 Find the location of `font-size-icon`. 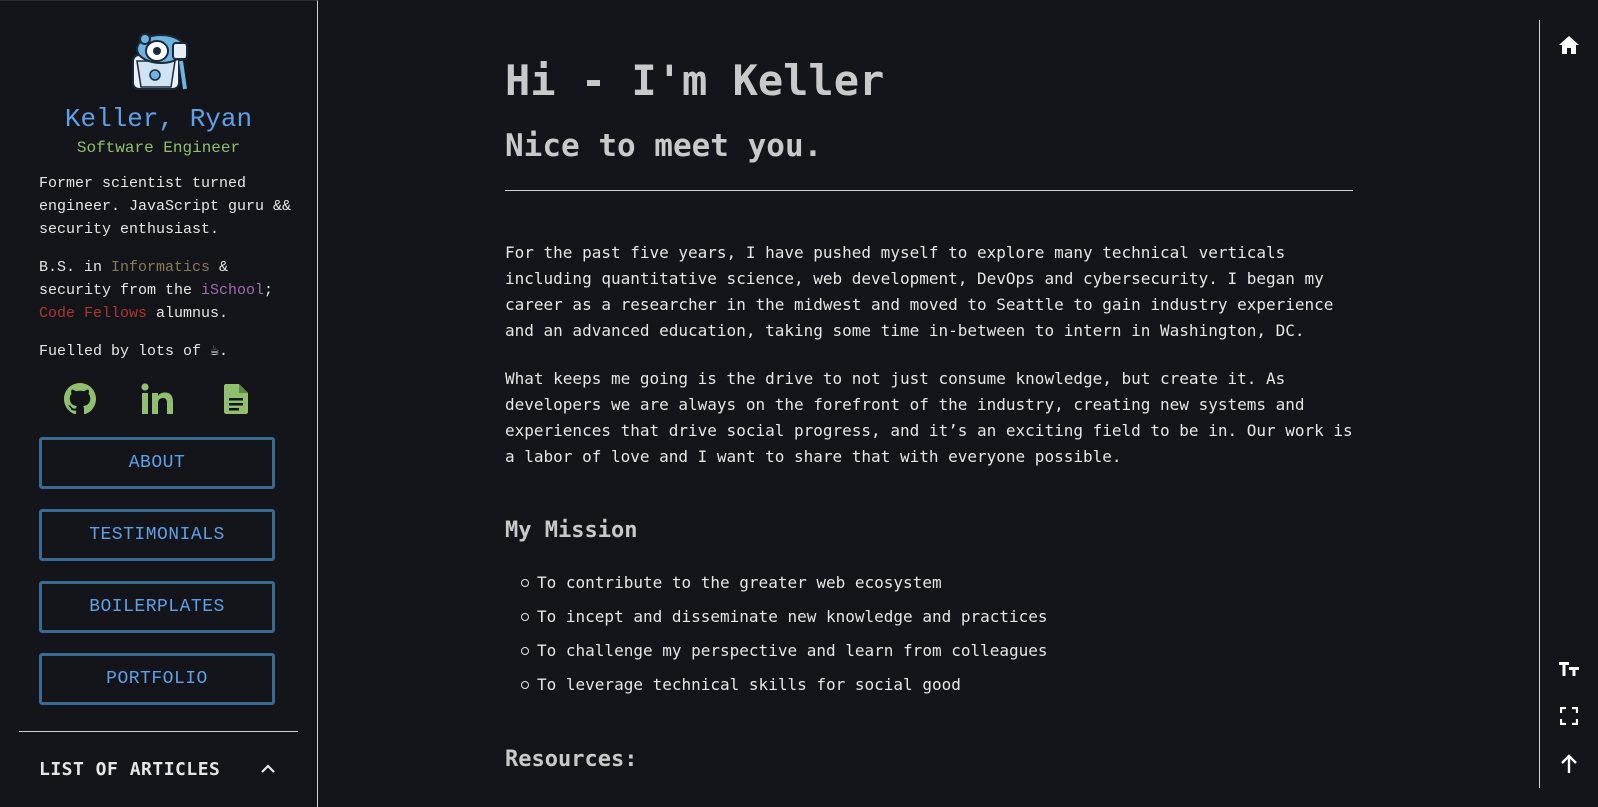

font-size-icon is located at coordinates (1569, 669).